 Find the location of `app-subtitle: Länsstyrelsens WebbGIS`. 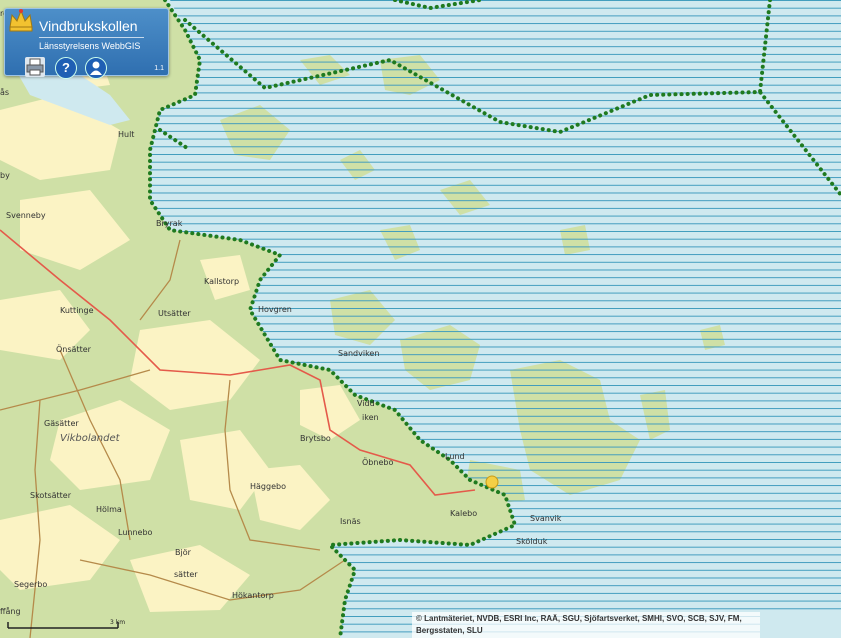

app-subtitle: Länsstyrelsens WebbGIS is located at coordinates (90, 46).